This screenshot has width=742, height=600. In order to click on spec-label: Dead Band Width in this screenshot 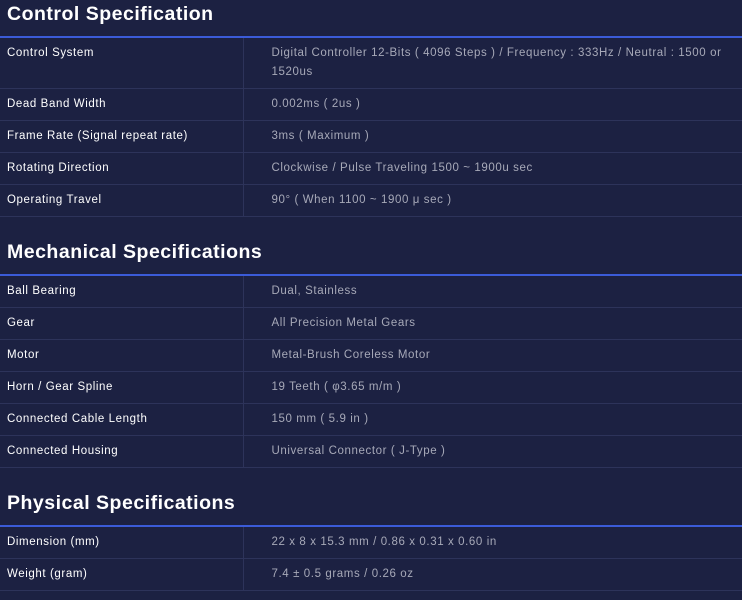, I will do `click(122, 104)`.